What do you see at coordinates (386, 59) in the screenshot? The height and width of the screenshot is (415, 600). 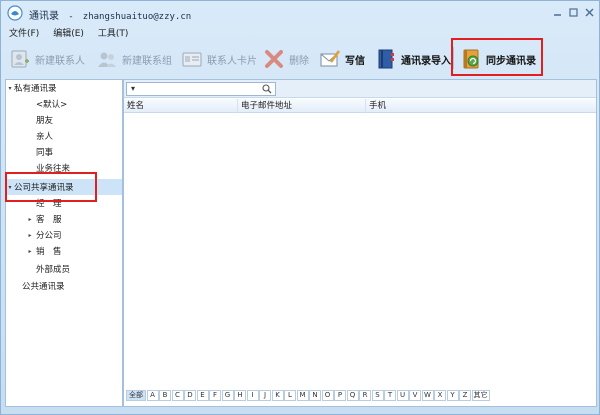 I see `import-book-icon` at bounding box center [386, 59].